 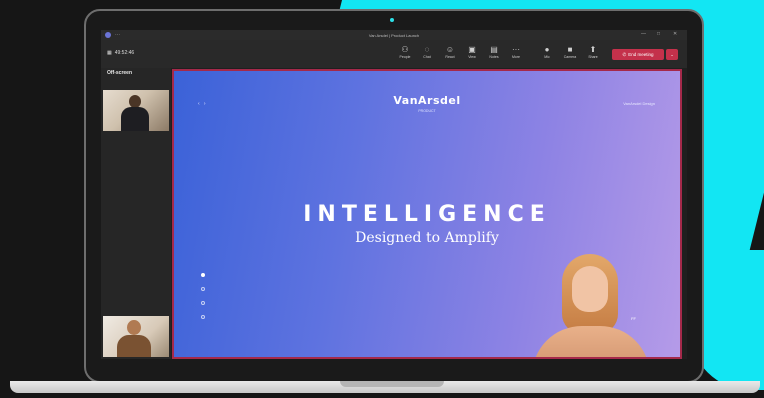 I want to click on maximize-icon: □, so click(x=658, y=34).